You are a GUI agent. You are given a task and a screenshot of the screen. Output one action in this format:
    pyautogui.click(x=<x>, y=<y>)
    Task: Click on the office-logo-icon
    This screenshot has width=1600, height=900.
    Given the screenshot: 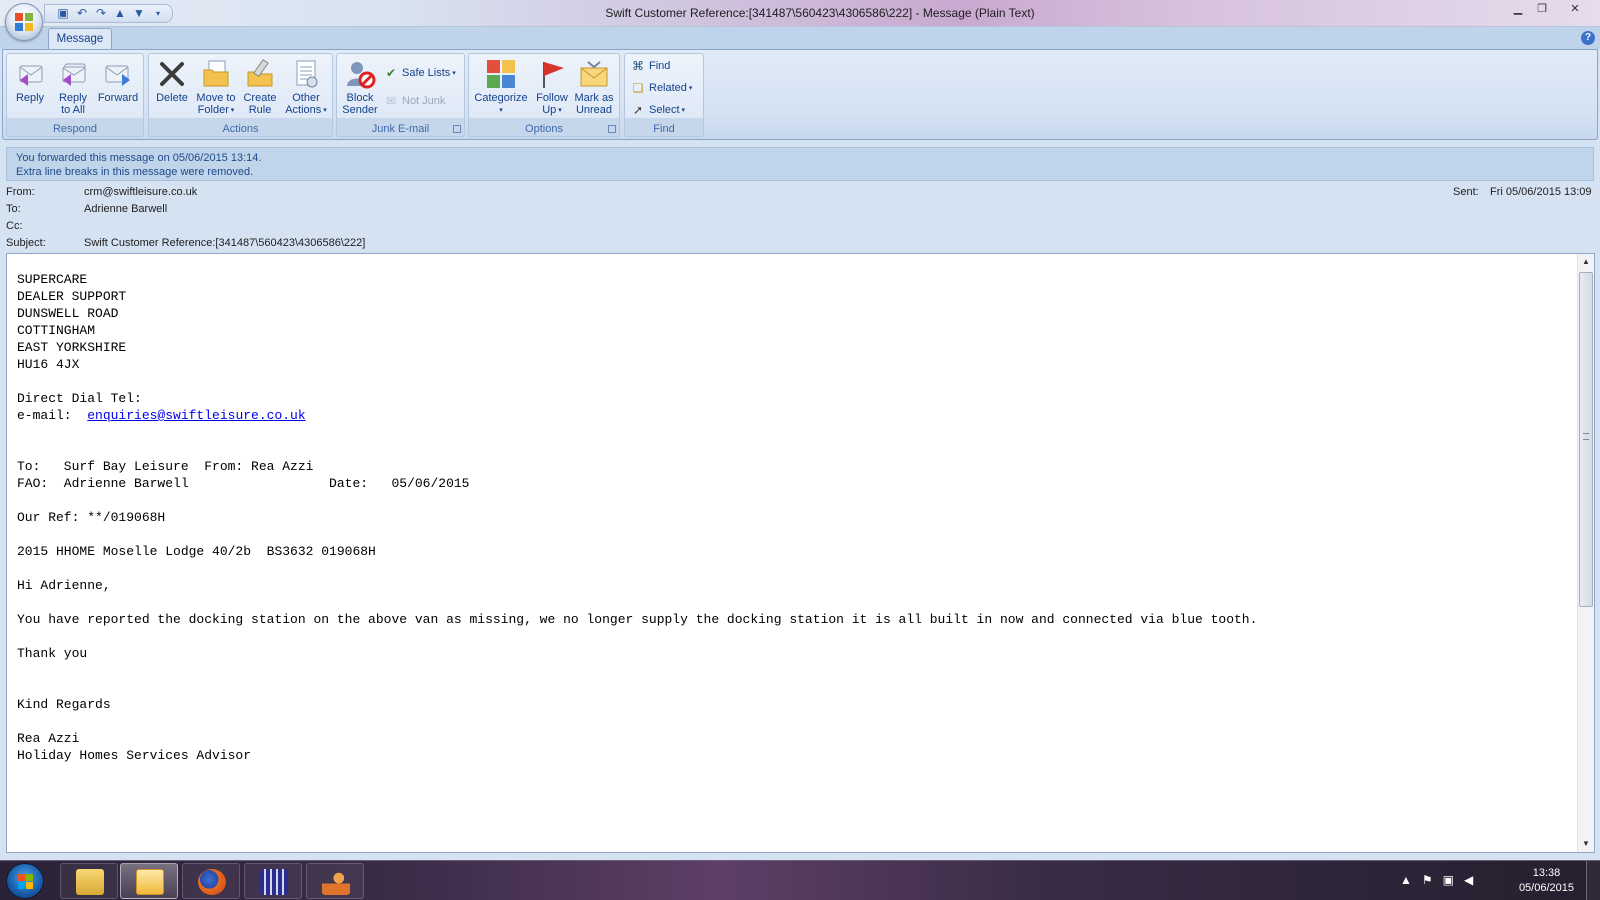 What is the action you would take?
    pyautogui.click(x=24, y=22)
    